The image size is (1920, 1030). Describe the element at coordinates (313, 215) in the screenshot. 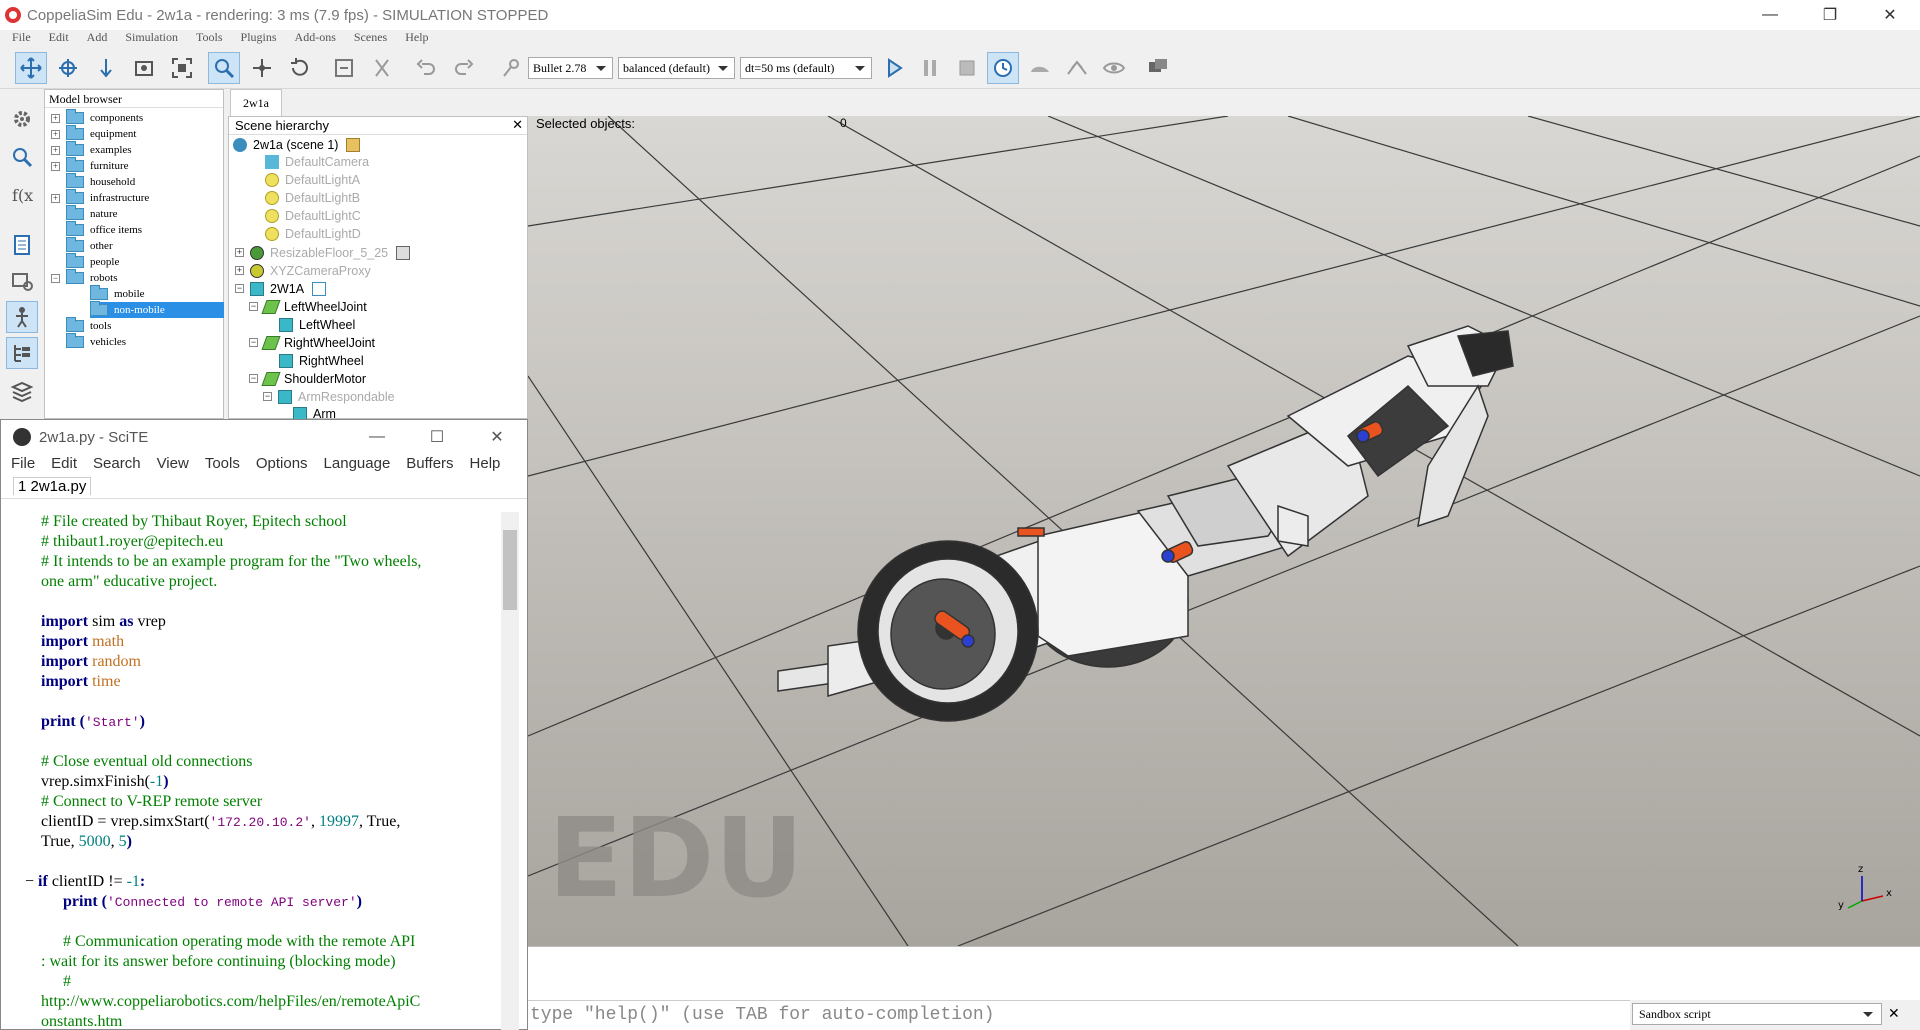

I see `hierarchy-item: DefaultLightC` at that location.